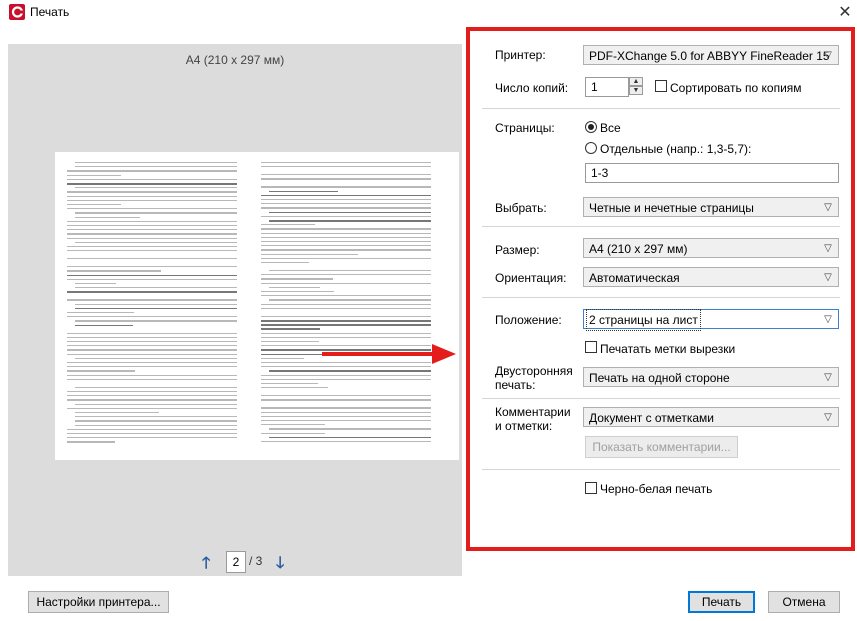 This screenshot has height=621, width=857. I want to click on size-value: A4 (210 x 297 мм), so click(638, 249).